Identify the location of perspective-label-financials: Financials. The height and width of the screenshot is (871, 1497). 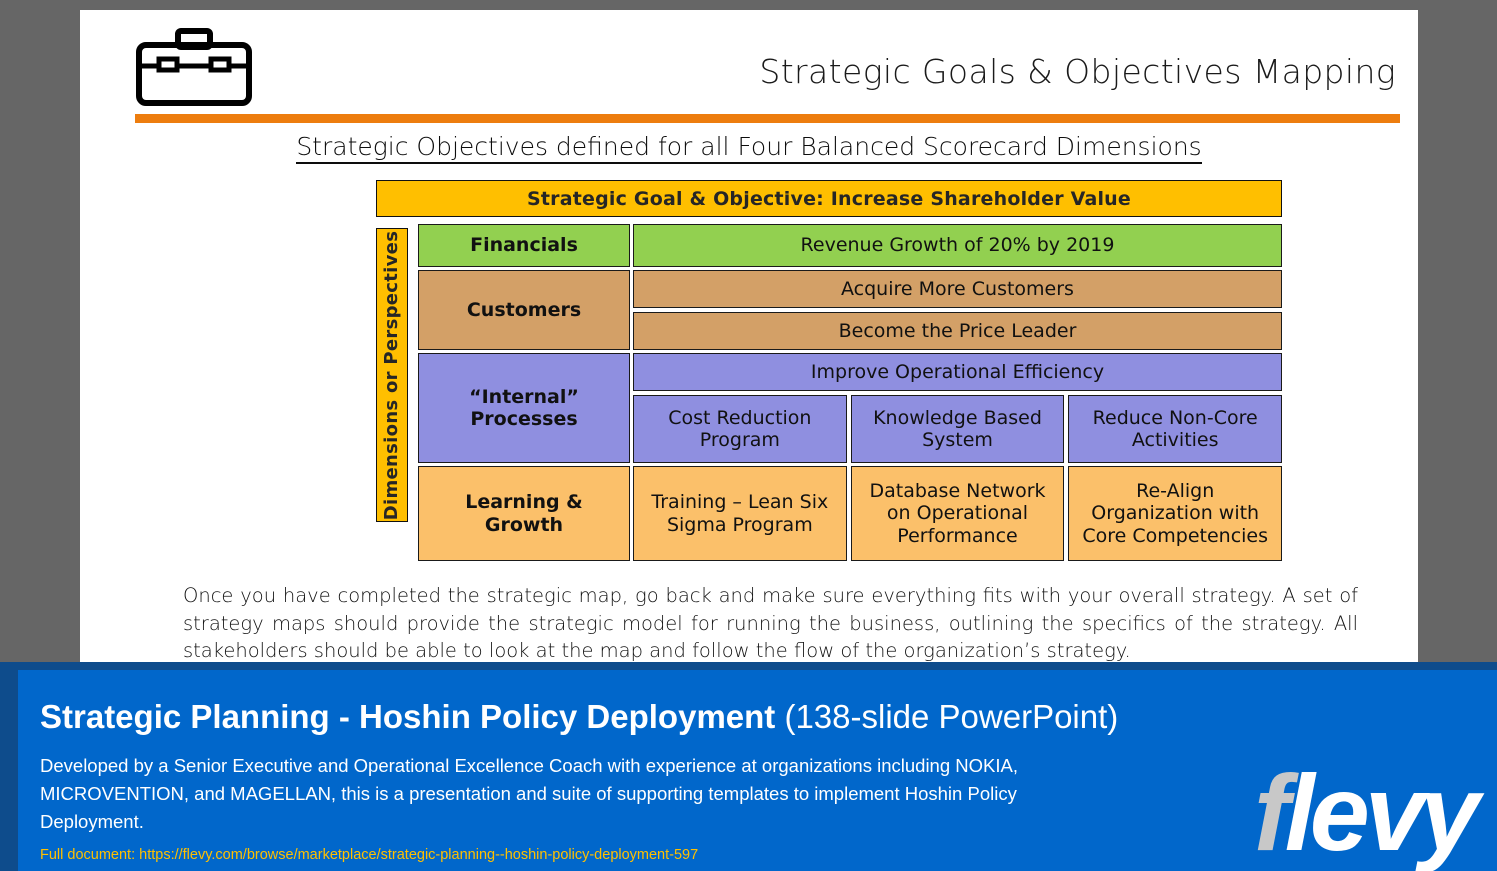
(524, 245).